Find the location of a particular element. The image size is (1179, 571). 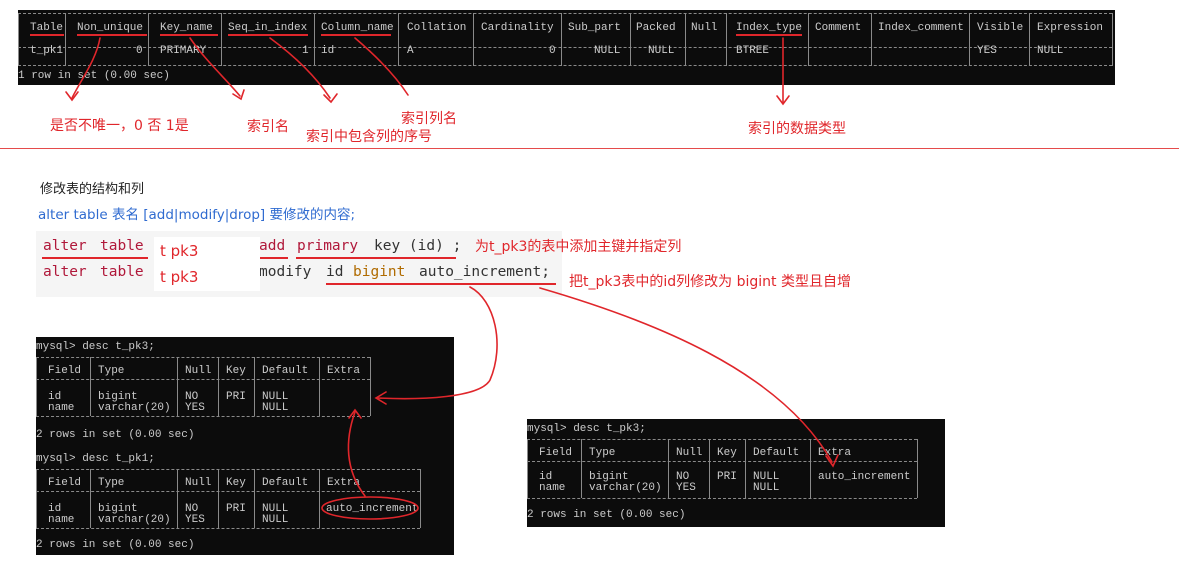

arrow-column is located at coordinates (381, 66).